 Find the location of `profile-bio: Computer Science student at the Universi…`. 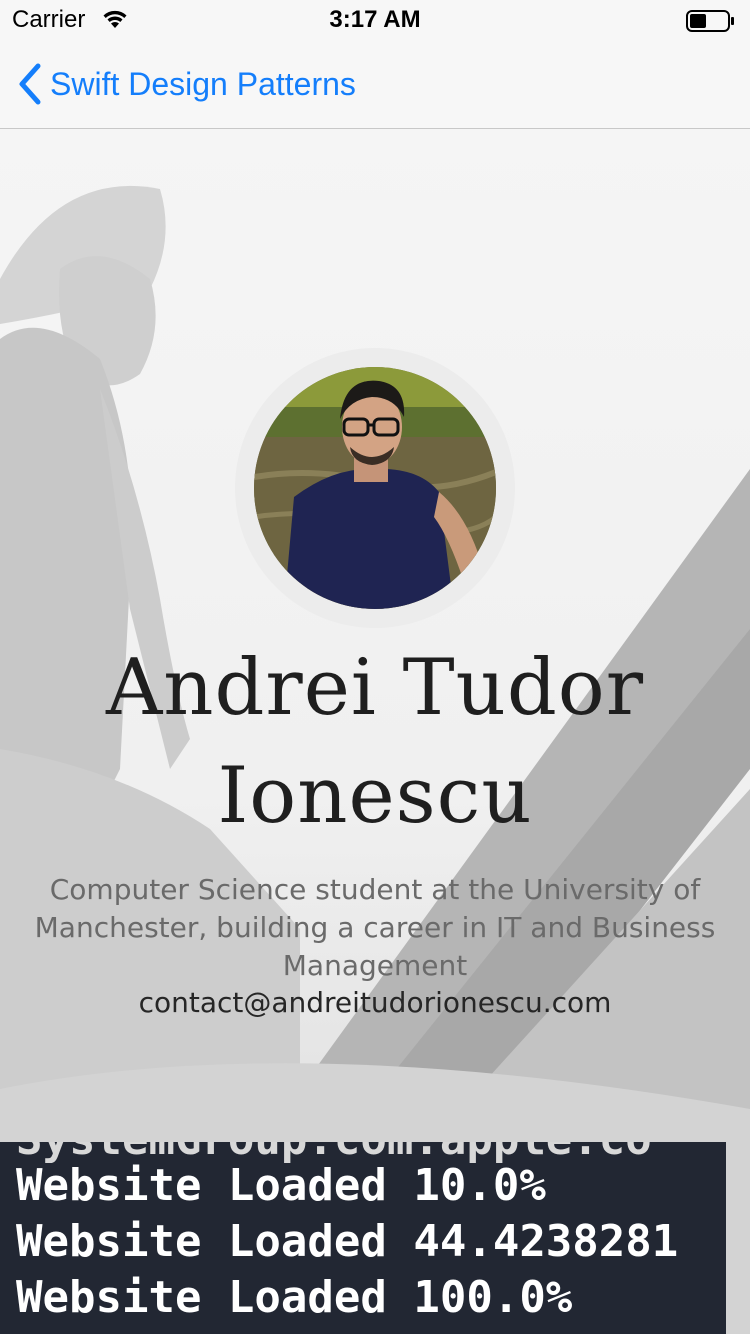

profile-bio: Computer Science student at the Universi… is located at coordinates (375, 927).